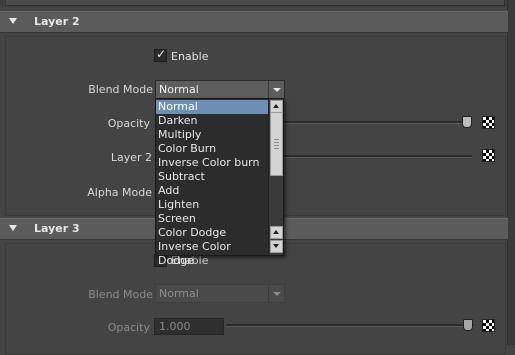 The height and width of the screenshot is (355, 515). What do you see at coordinates (220, 89) in the screenshot?
I see `layer2-blend-mode-select: Normal` at bounding box center [220, 89].